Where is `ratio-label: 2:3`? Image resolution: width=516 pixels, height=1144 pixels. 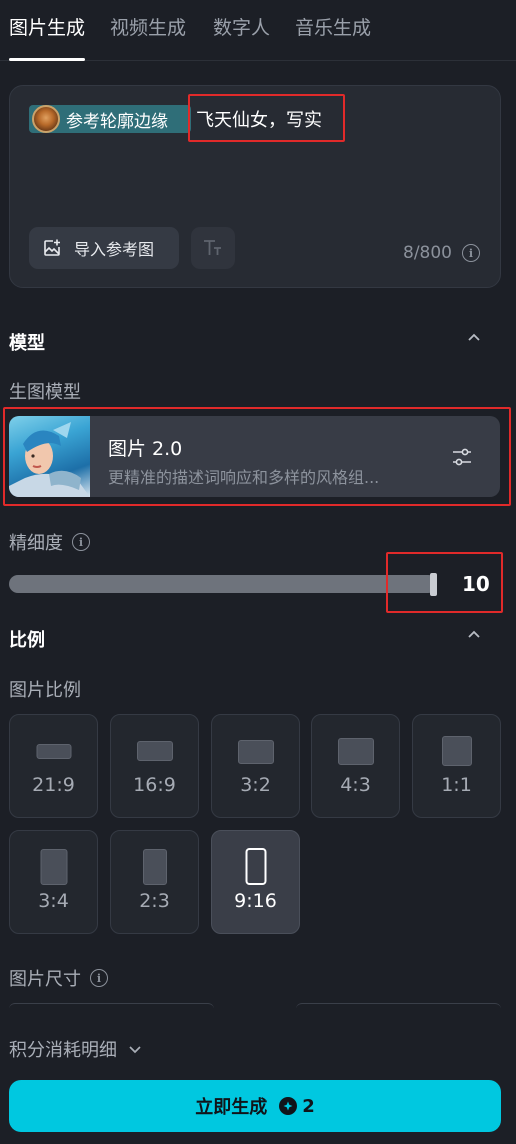
ratio-label: 2:3 is located at coordinates (154, 901).